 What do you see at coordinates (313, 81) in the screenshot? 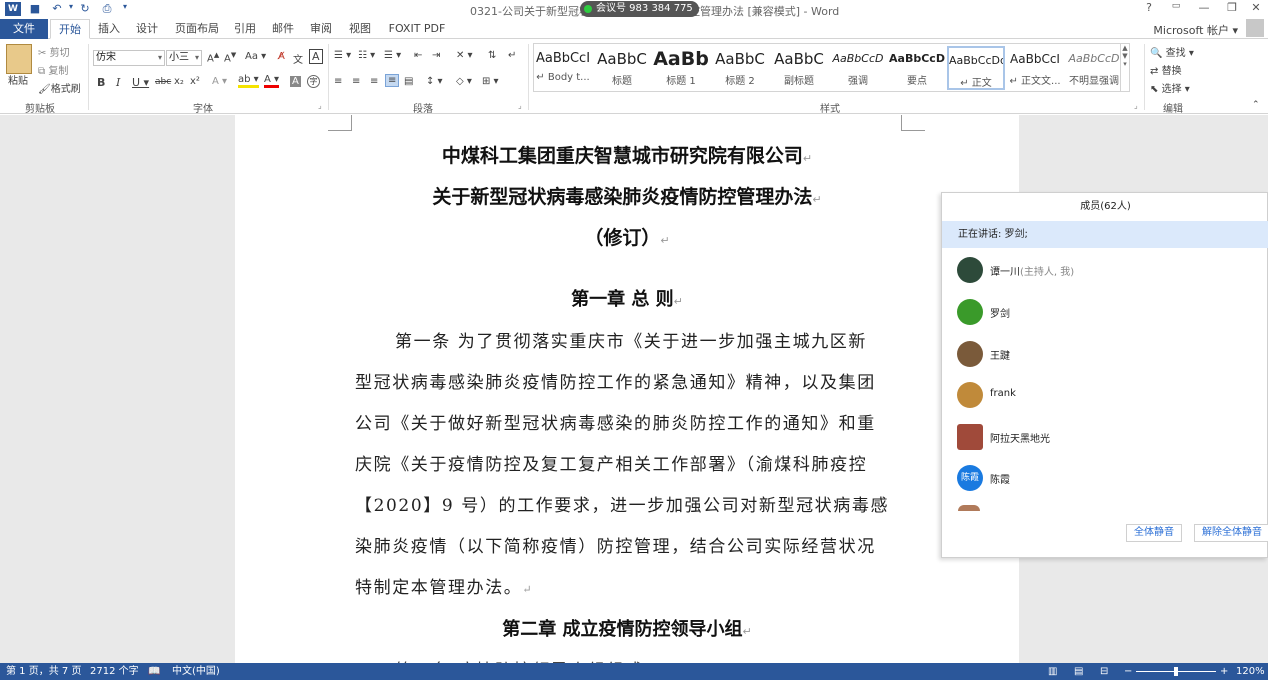
I see `enclose-char-icon: 字` at bounding box center [313, 81].